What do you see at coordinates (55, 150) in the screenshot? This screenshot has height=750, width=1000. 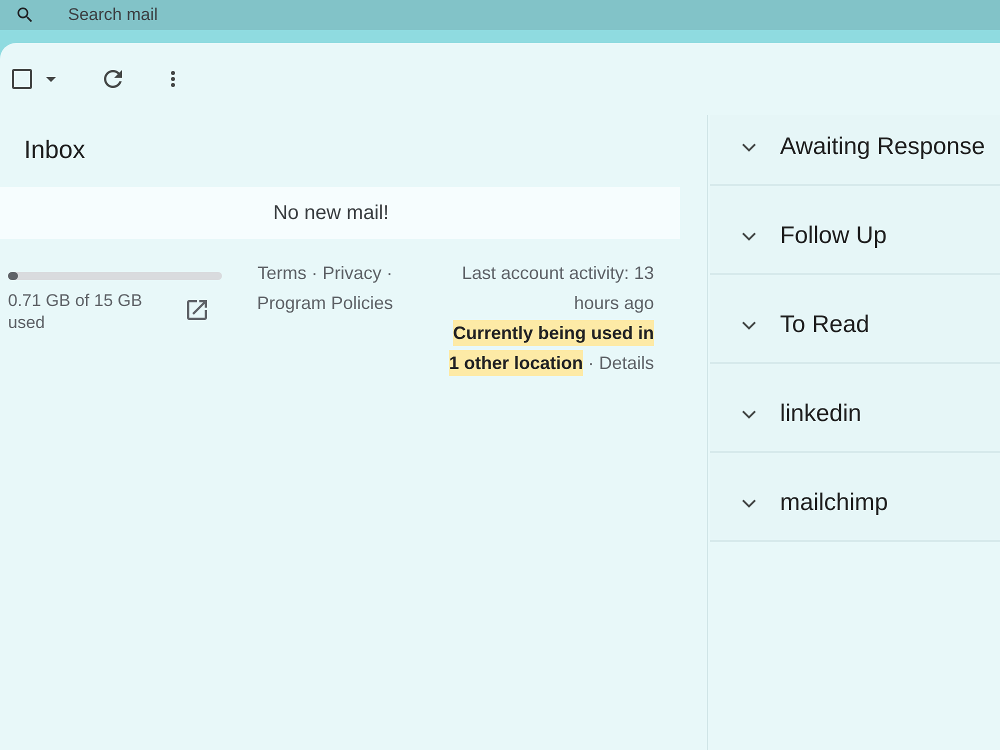 I see `inbox-title: Inbox` at bounding box center [55, 150].